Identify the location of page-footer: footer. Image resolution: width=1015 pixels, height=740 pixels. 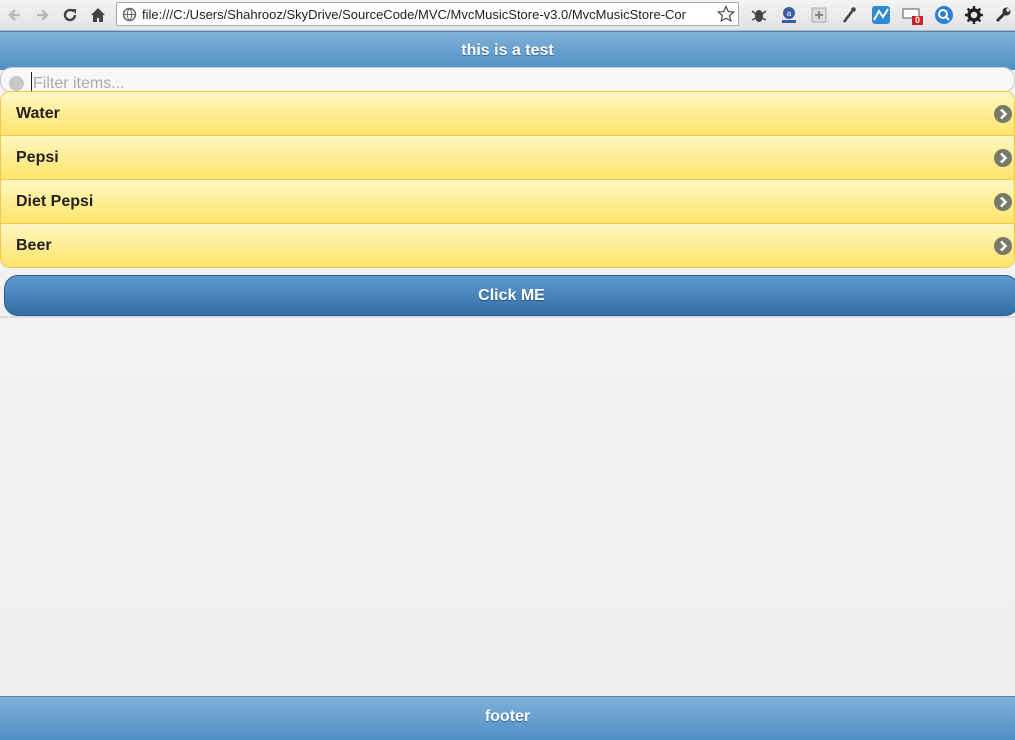
(507, 718).